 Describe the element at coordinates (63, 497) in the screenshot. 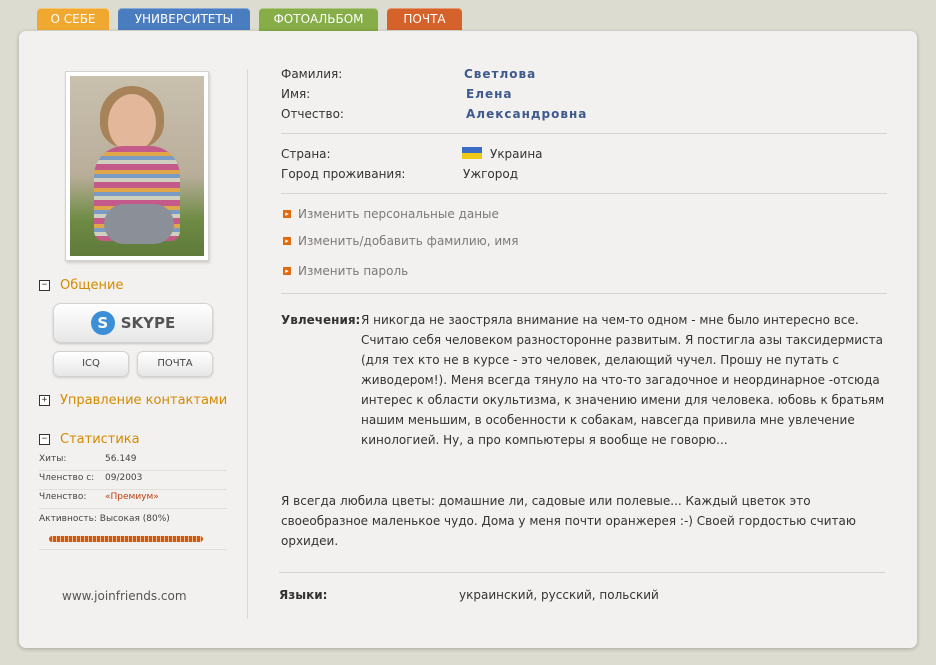

I see `stat-label: Членство:` at that location.